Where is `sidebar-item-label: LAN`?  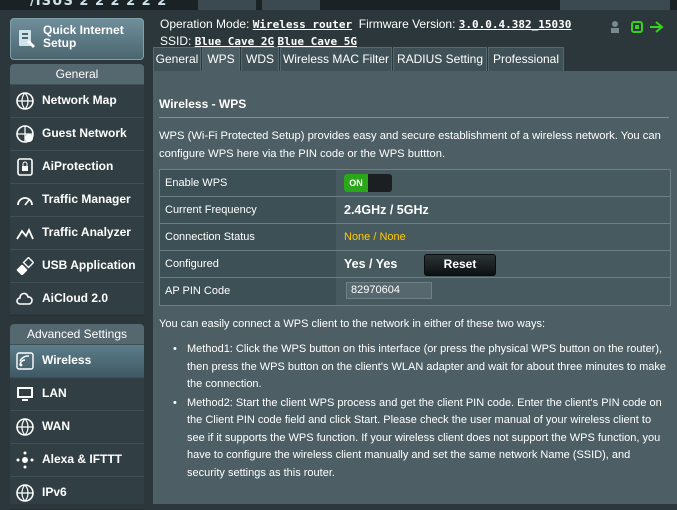 sidebar-item-label: LAN is located at coordinates (54, 393).